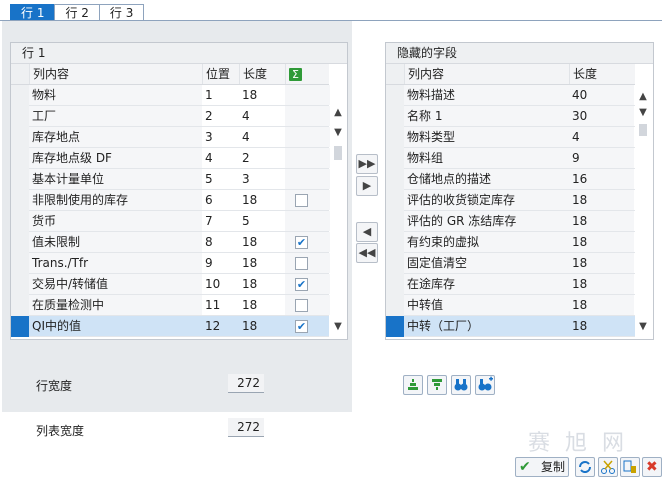 This screenshot has height=482, width=662. Describe the element at coordinates (510, 263) in the screenshot. I see `table-row: 固定值清空 18` at that location.